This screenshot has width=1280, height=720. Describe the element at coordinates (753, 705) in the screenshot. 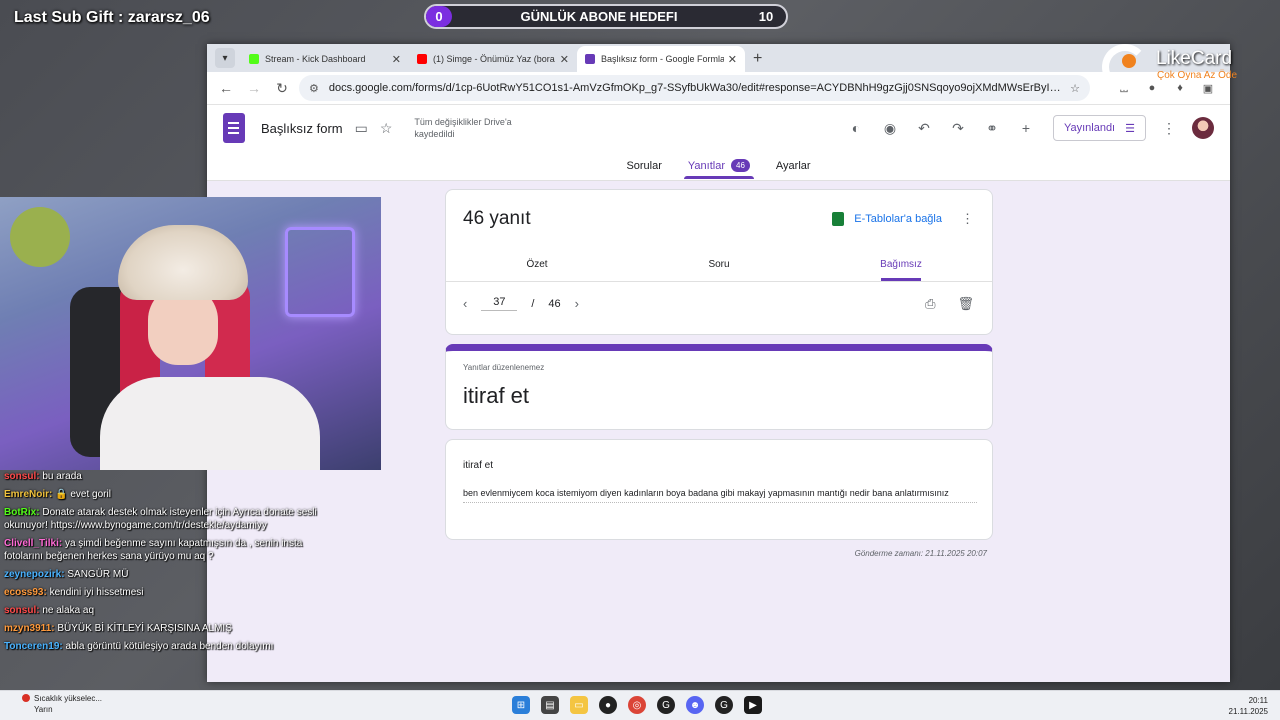

I see `kick-app-icon: ▶` at that location.